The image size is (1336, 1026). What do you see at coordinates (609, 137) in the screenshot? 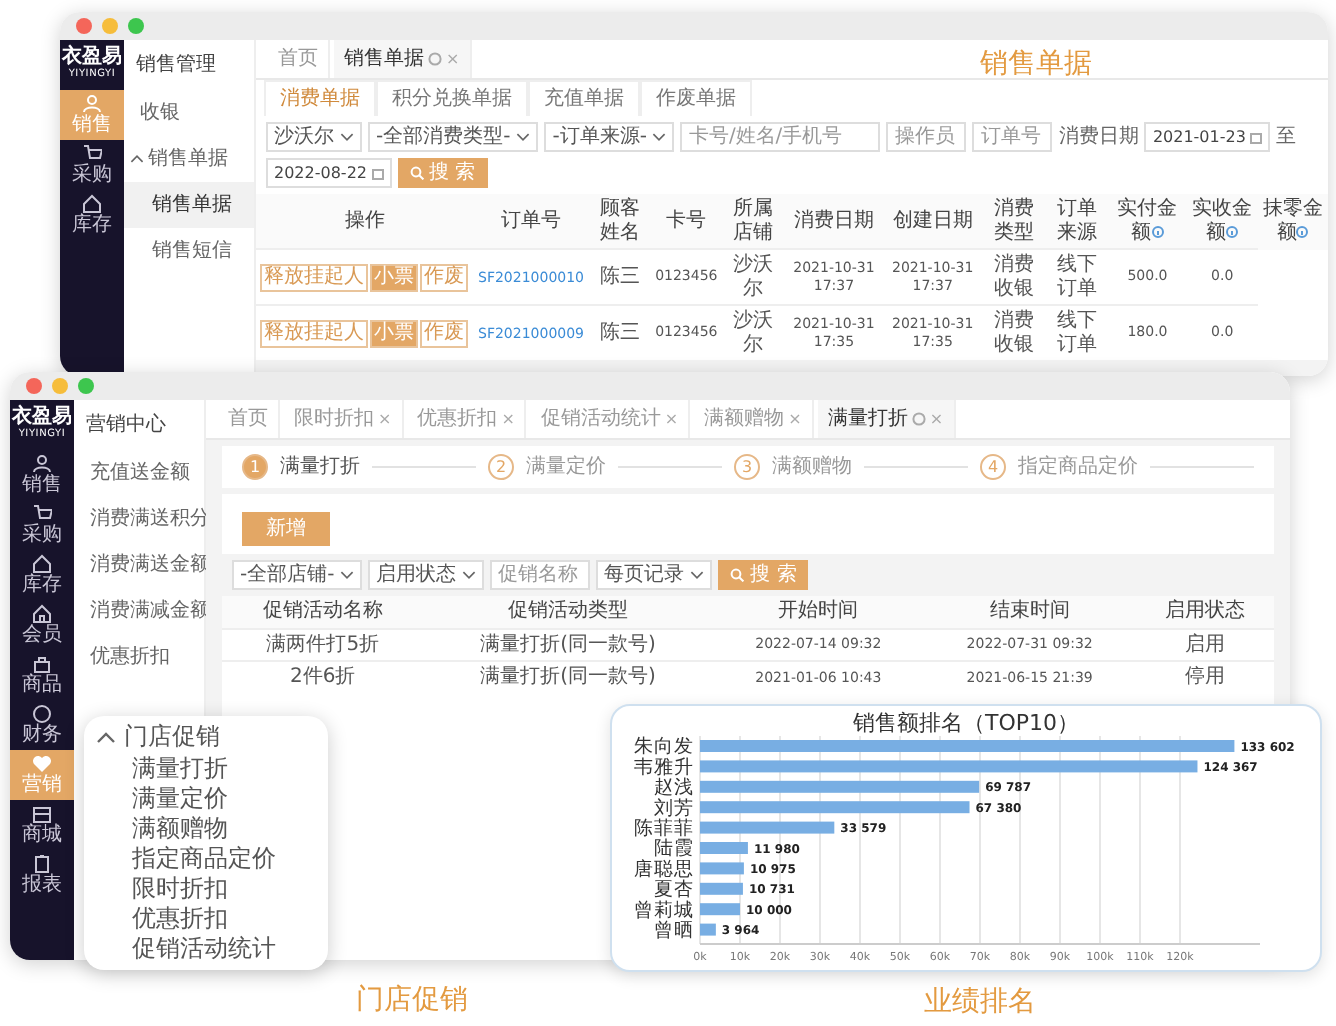
I see `dropdown: -订单来源-` at bounding box center [609, 137].